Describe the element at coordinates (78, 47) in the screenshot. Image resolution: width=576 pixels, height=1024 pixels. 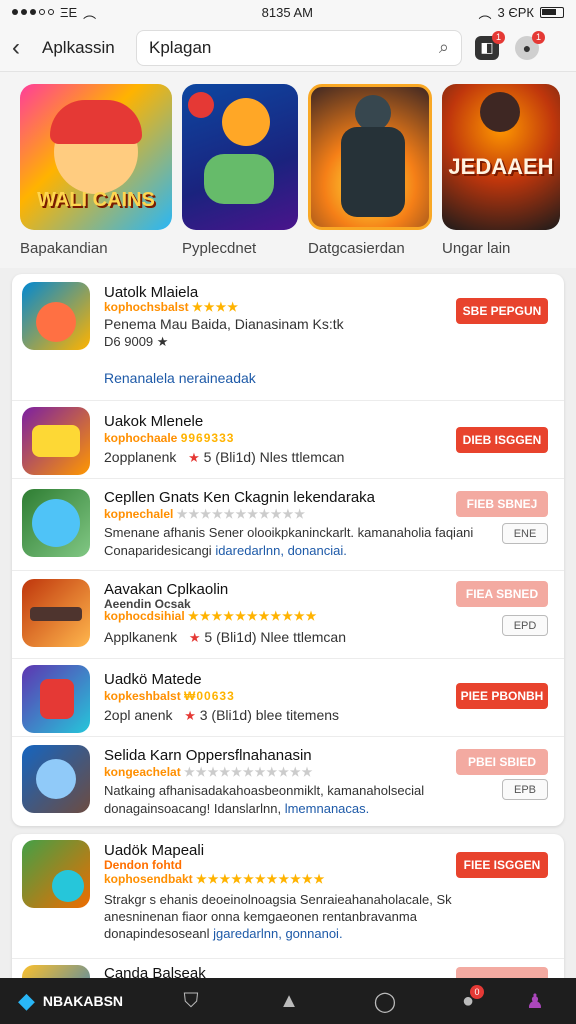
I see `page-title: Aplkassin` at that location.